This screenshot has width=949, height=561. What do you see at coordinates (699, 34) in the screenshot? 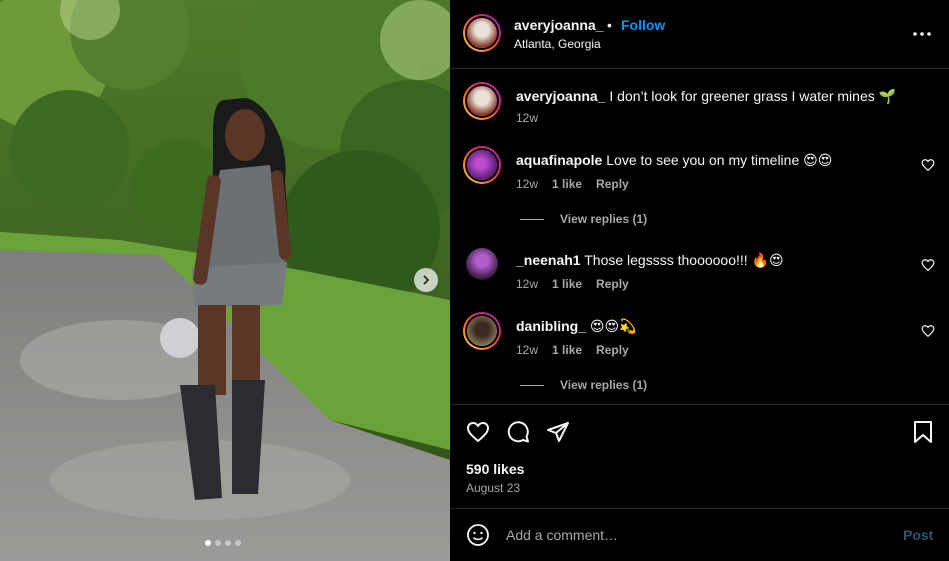
I see `post-header: averyjoanna_ • Follow Atlanta, Georgia` at bounding box center [699, 34].